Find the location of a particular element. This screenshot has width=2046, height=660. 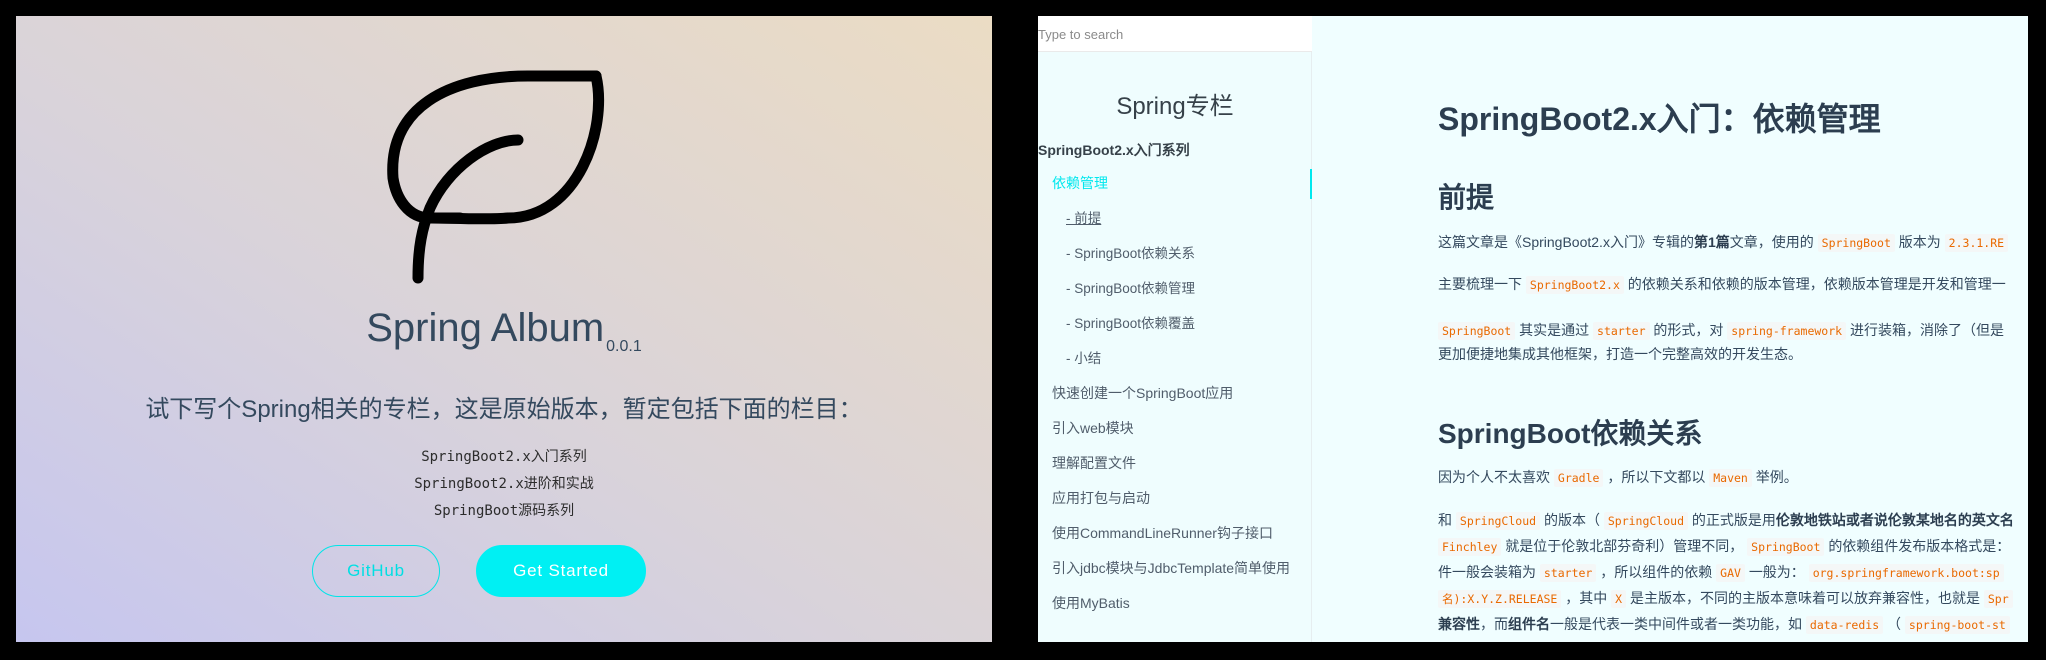

app-name: Spring专栏 is located at coordinates (1175, 103).